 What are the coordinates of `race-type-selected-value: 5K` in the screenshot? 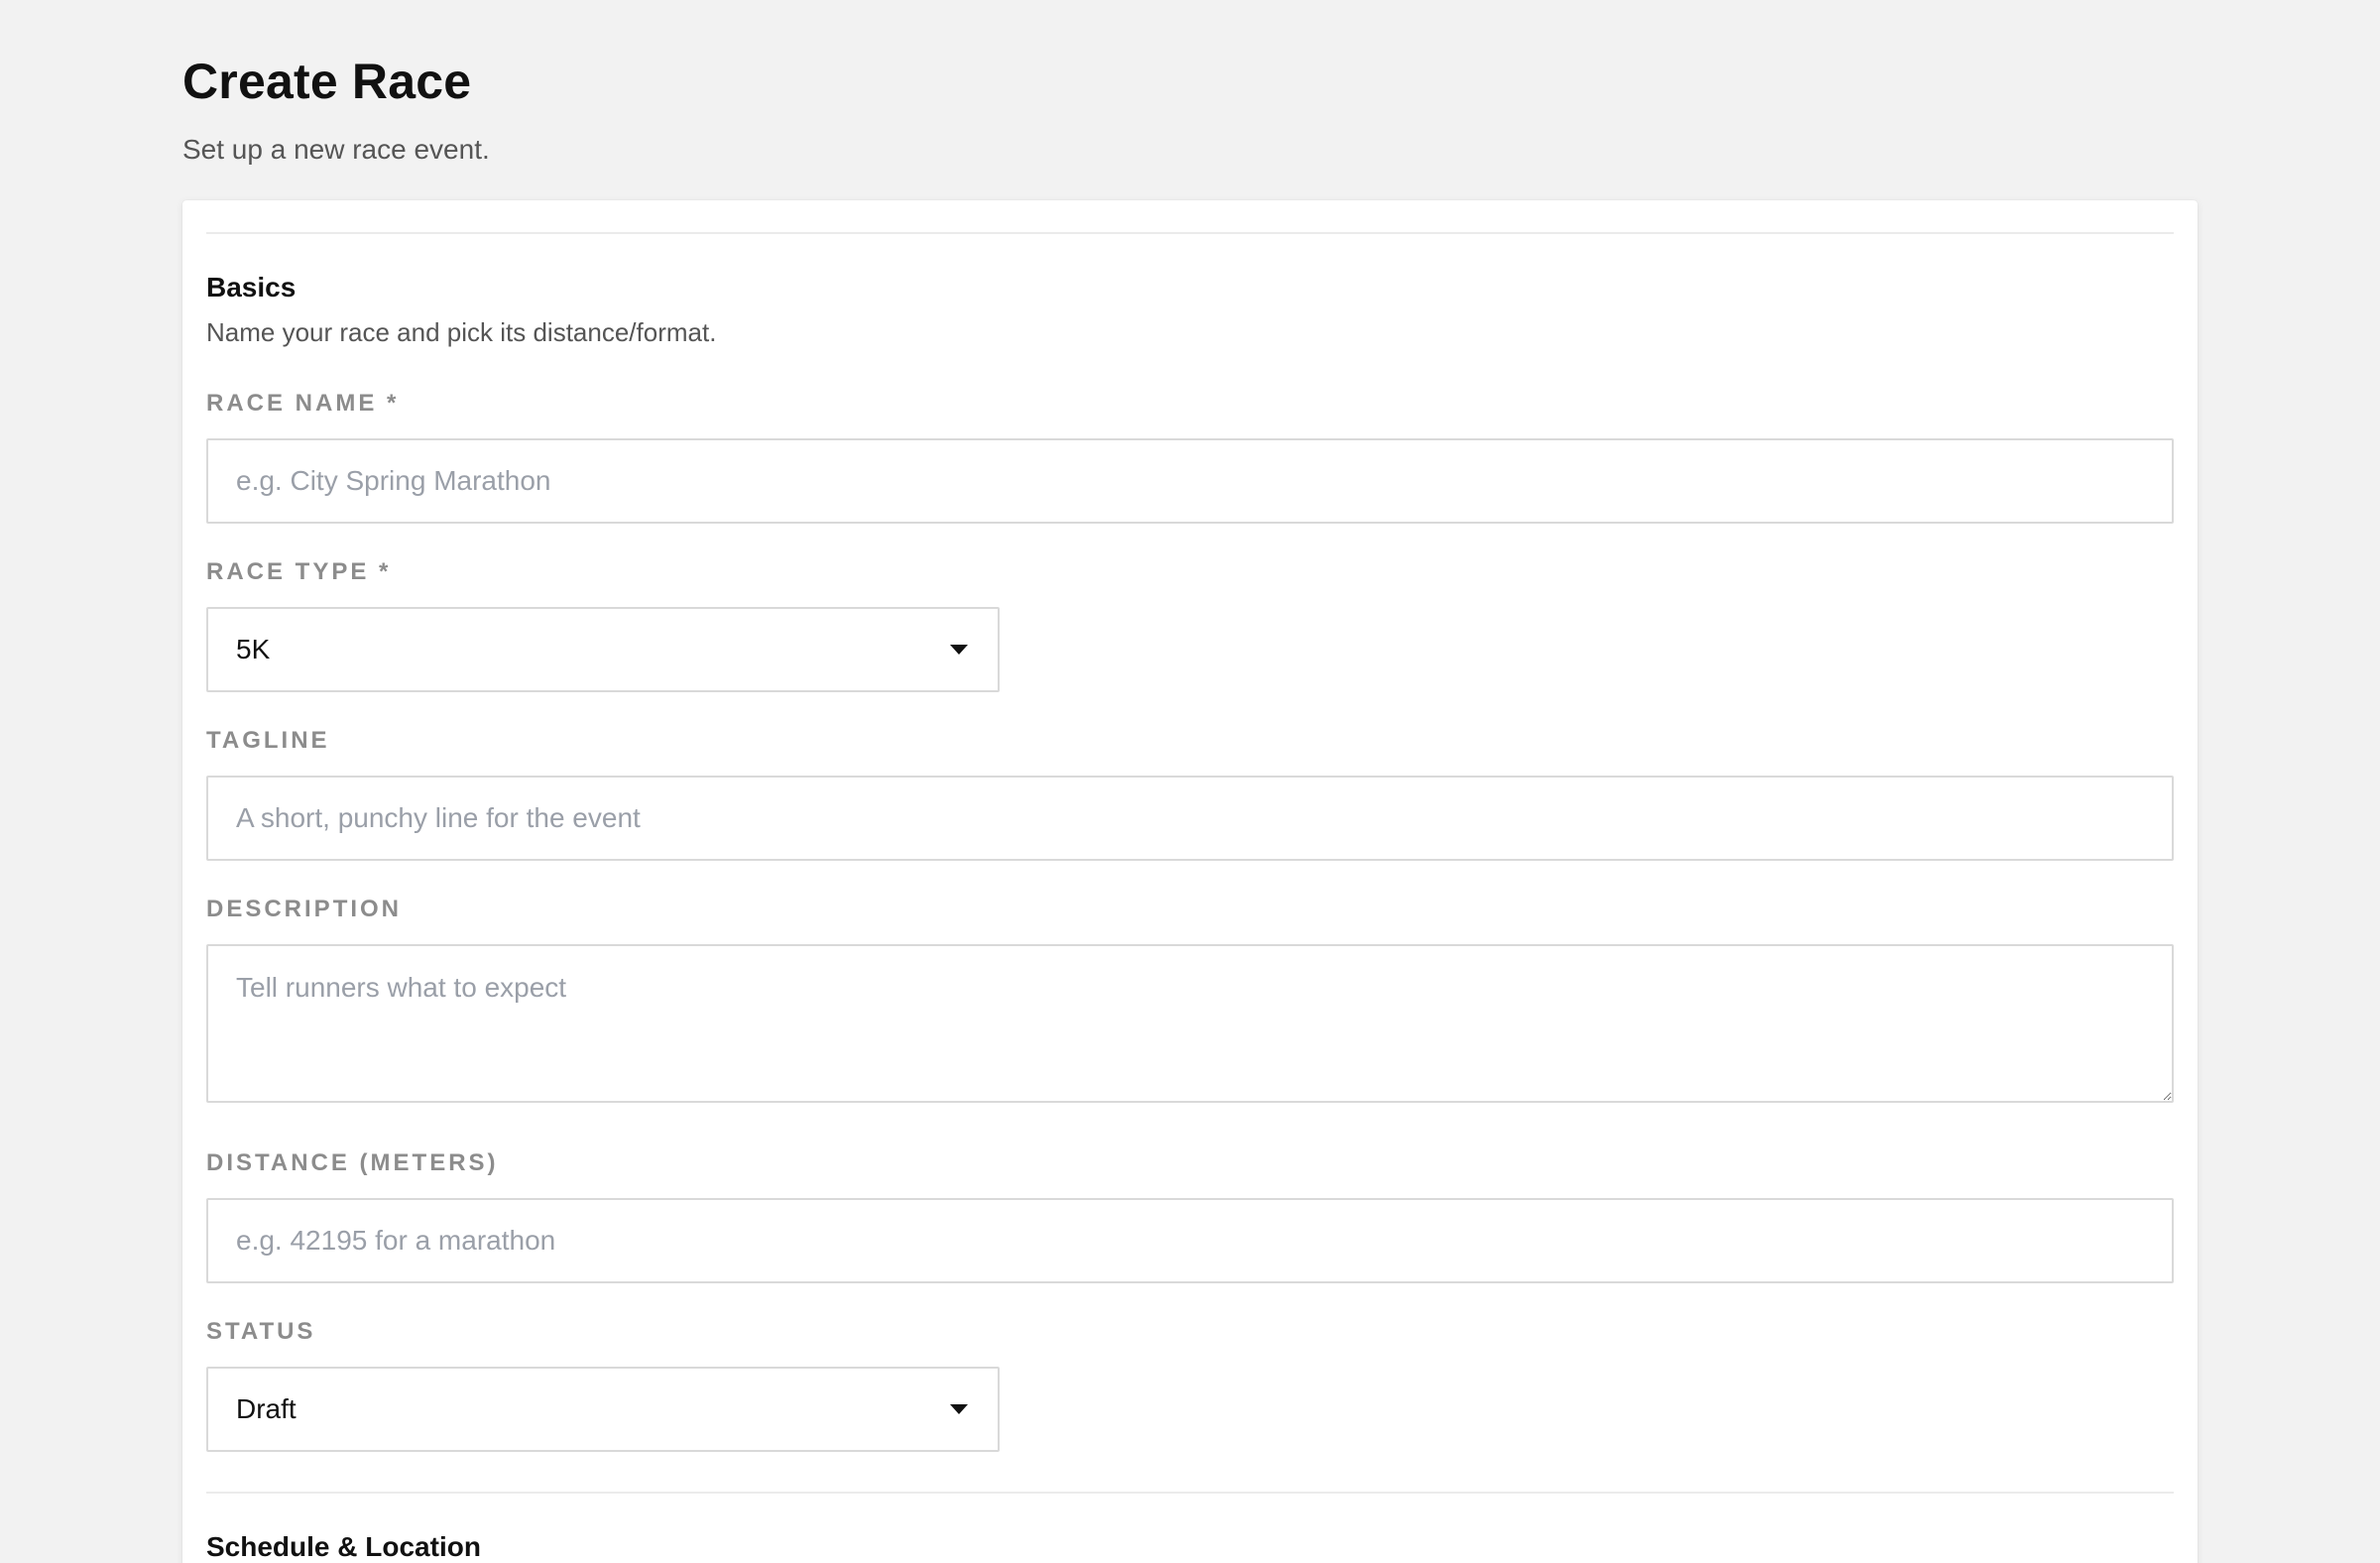 It's located at (253, 649).